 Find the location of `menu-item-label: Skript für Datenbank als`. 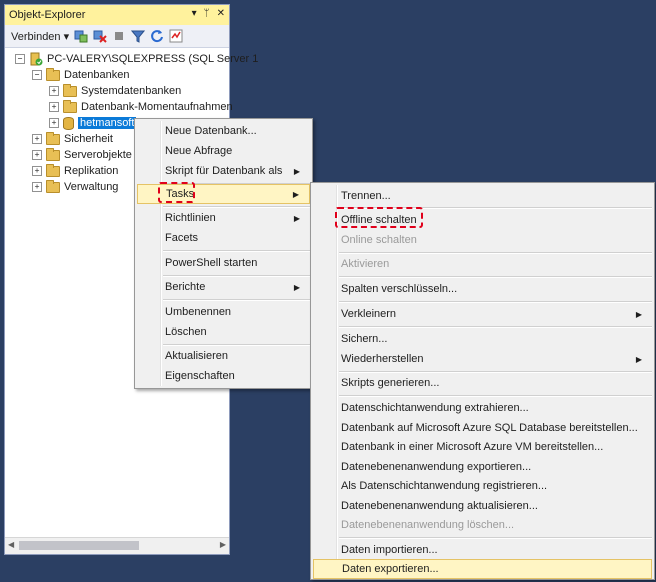

menu-item-label: Skript für Datenbank als is located at coordinates (224, 171).